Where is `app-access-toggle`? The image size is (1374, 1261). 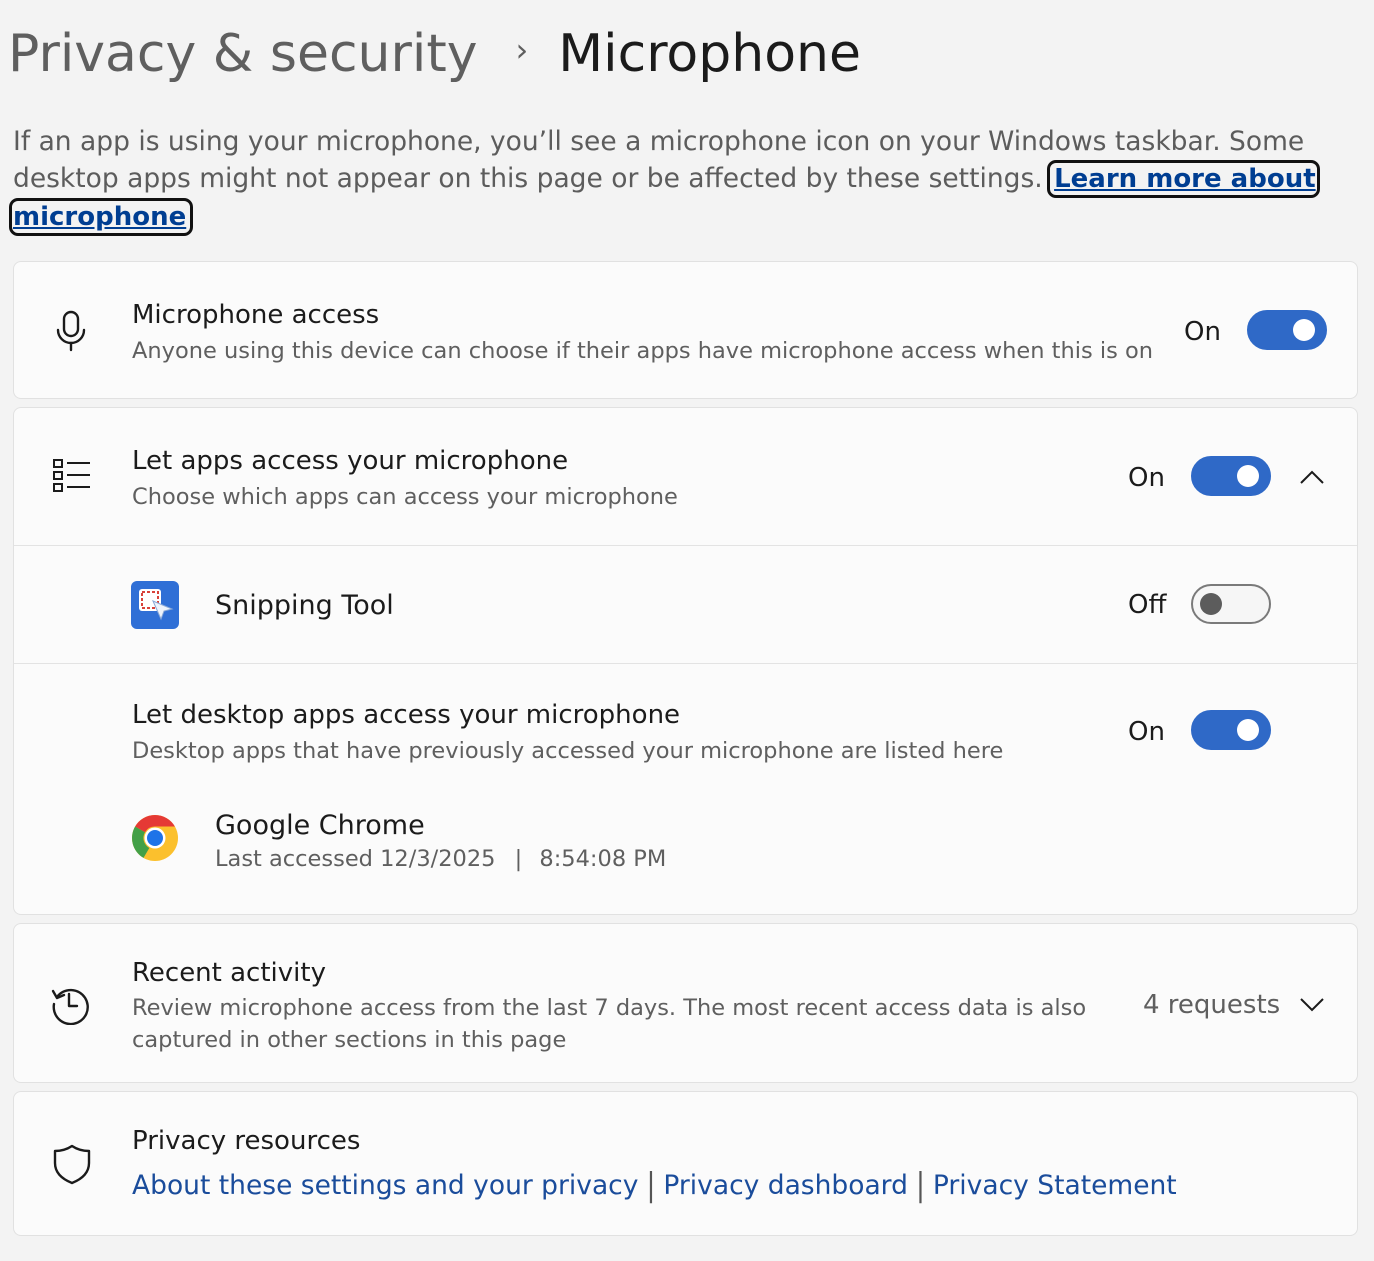 app-access-toggle is located at coordinates (1231, 476).